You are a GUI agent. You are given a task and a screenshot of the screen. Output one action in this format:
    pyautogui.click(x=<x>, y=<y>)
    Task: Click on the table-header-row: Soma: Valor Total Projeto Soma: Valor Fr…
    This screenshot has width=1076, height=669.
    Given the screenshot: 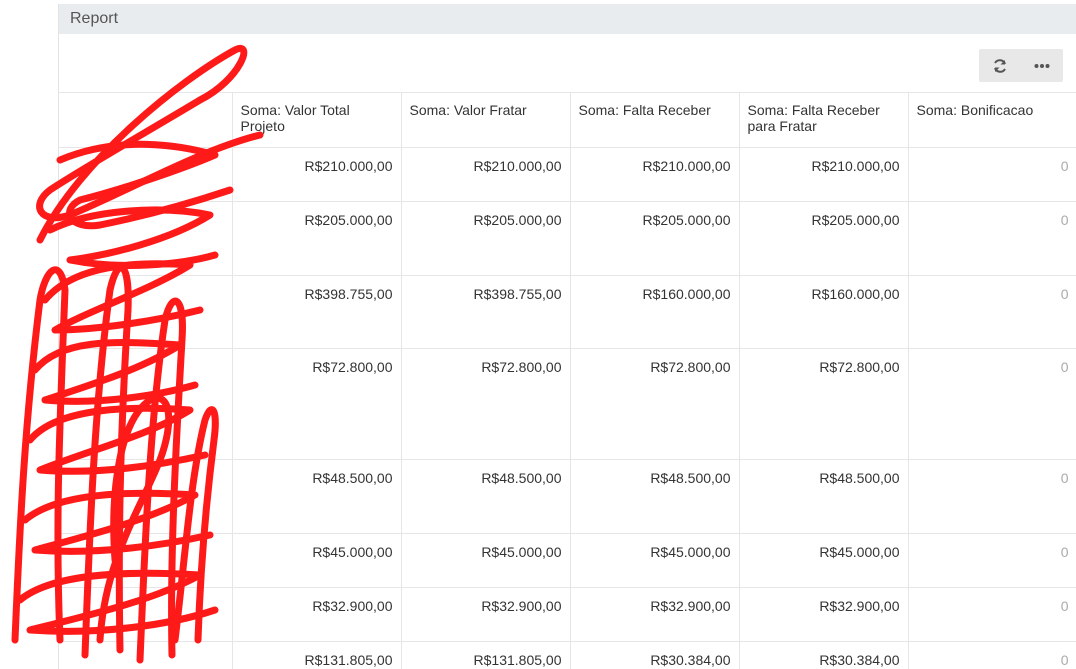 What is the action you would take?
    pyautogui.click(x=567, y=120)
    